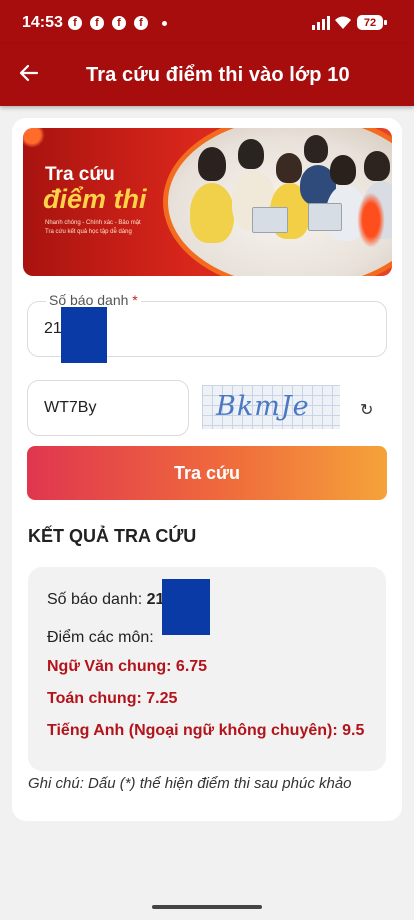 This screenshot has height=920, width=414. What do you see at coordinates (127, 666) in the screenshot?
I see `score-literature: Ngữ Văn chung: 6.75` at bounding box center [127, 666].